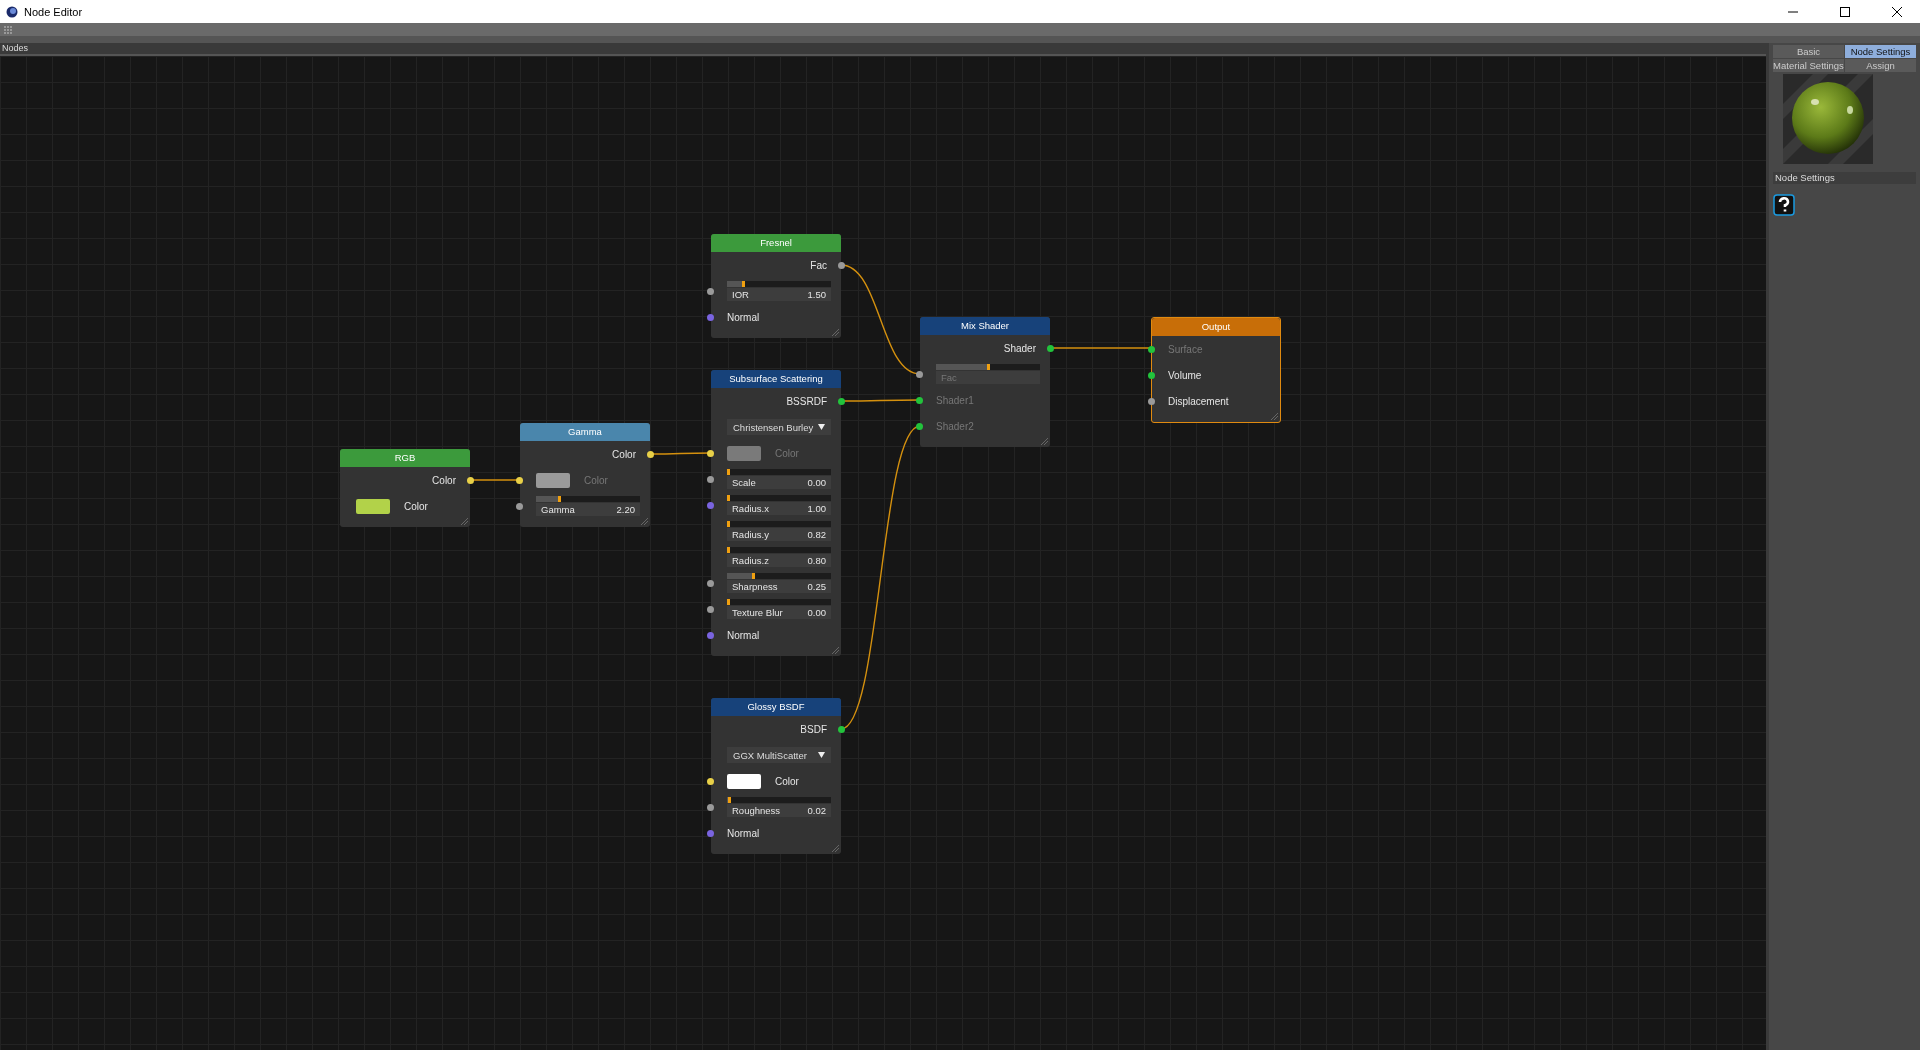 The height and width of the screenshot is (1050, 1920). Describe the element at coordinates (1880, 51) in the screenshot. I see `panel-tab: Node Settings` at that location.